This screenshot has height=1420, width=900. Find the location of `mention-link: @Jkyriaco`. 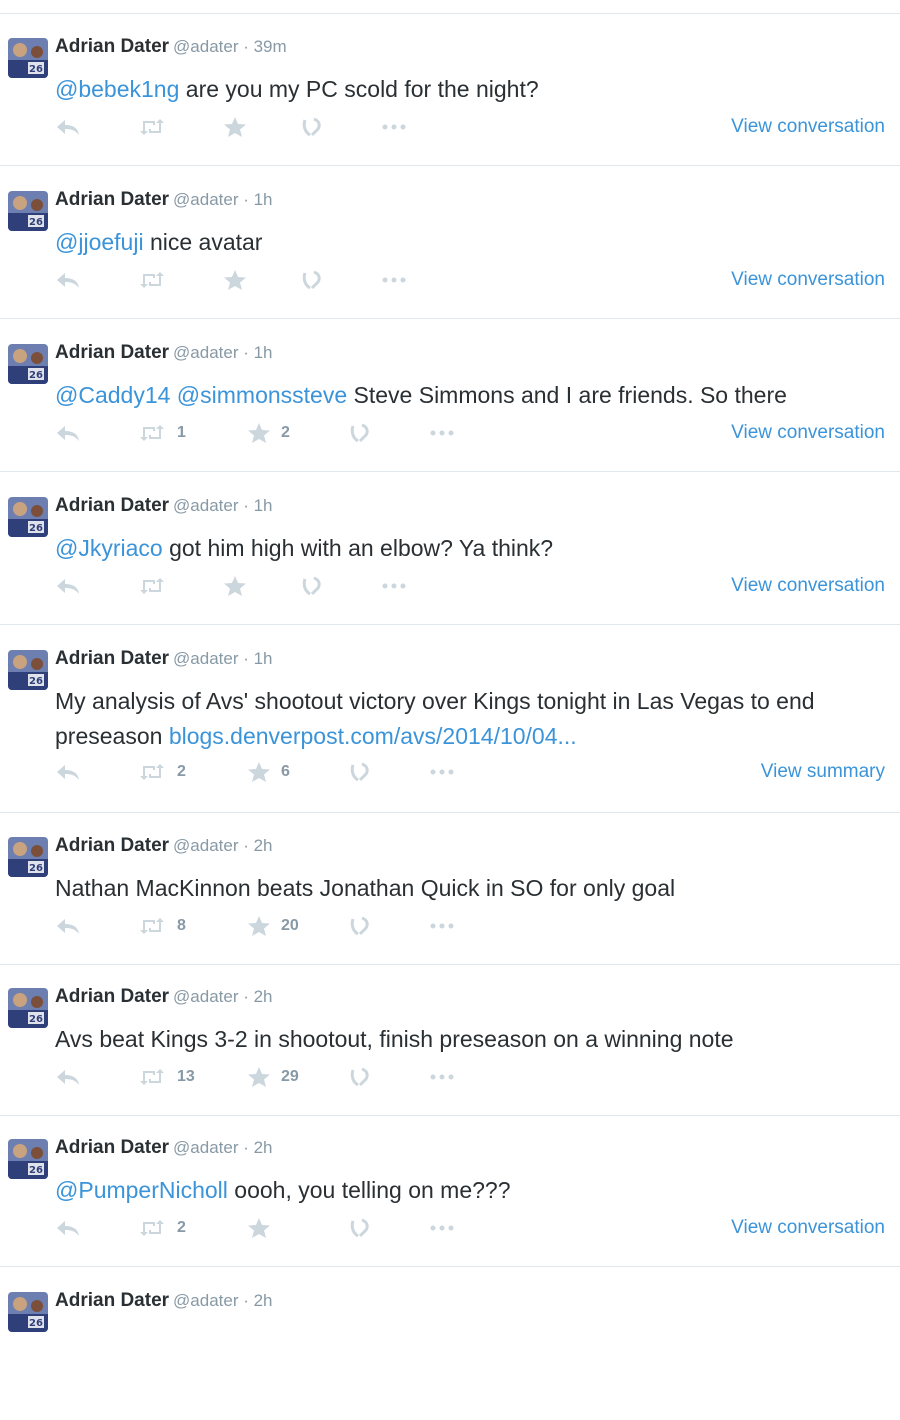

mention-link: @Jkyriaco is located at coordinates (109, 548).